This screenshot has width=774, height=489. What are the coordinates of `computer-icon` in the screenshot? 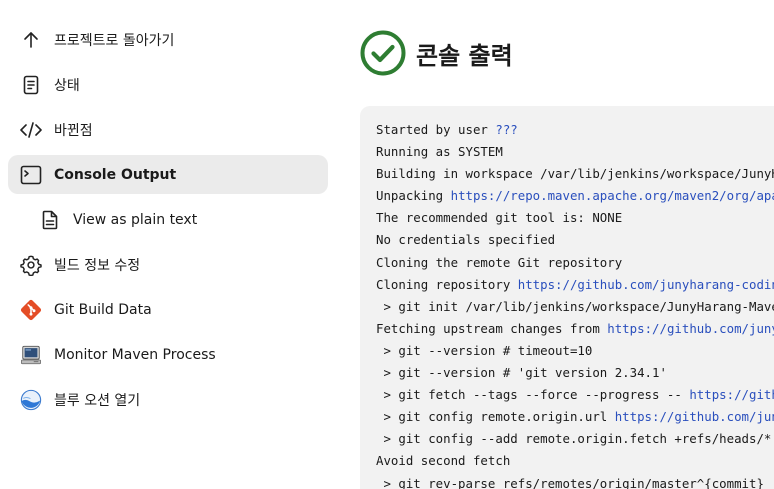 It's located at (31, 355).